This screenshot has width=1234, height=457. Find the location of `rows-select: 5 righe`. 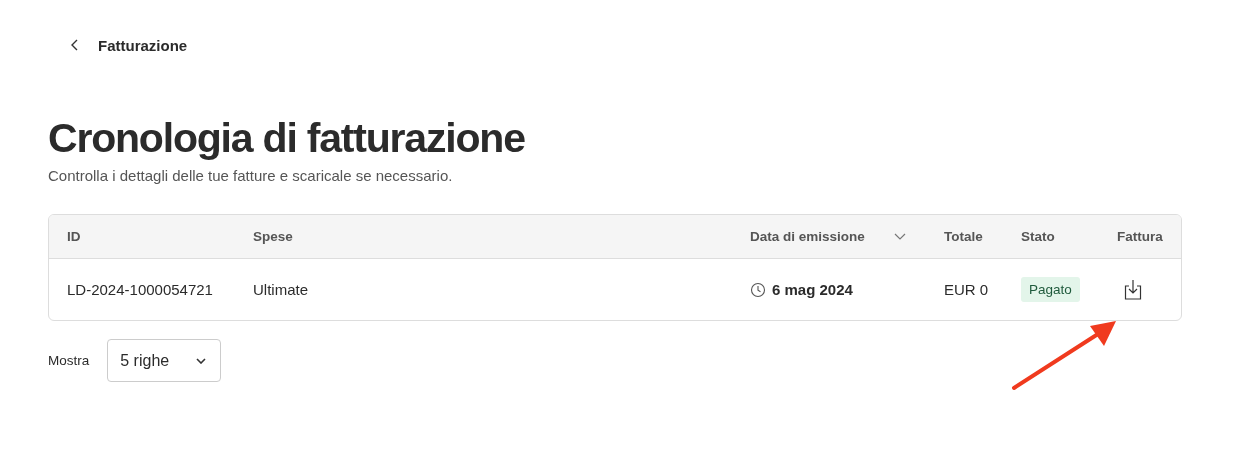

rows-select: 5 righe is located at coordinates (164, 361).